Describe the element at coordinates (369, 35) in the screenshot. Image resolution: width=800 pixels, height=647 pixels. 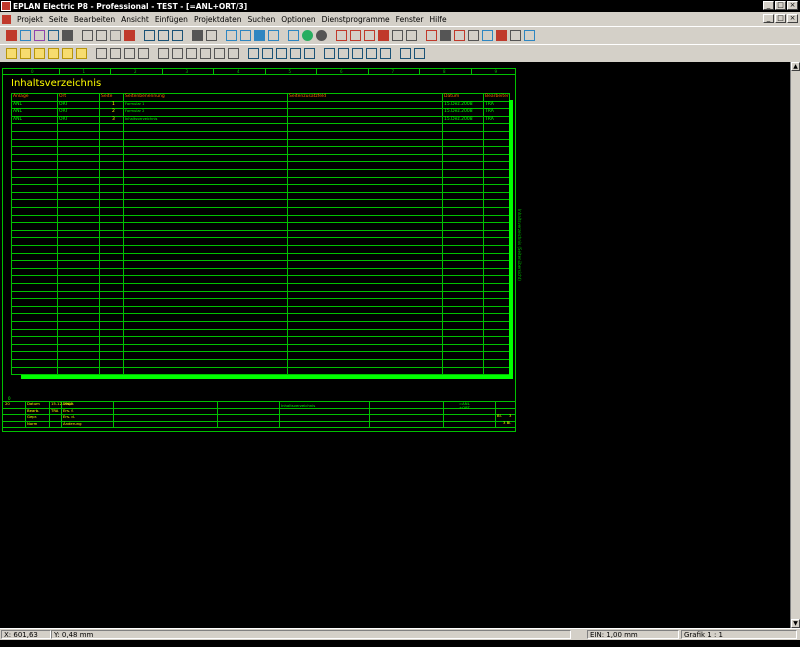
I see `connect-icon` at that location.